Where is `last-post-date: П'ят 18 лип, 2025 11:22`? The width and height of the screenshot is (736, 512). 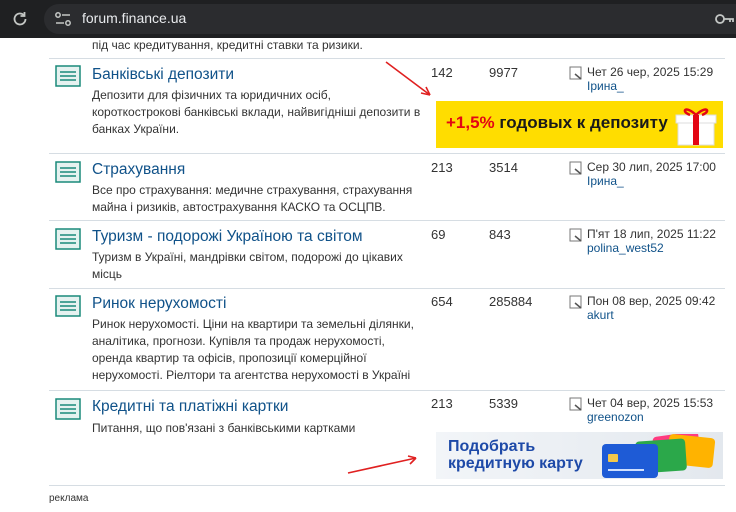
last-post-date: П'ят 18 лип, 2025 11:22 is located at coordinates (651, 234).